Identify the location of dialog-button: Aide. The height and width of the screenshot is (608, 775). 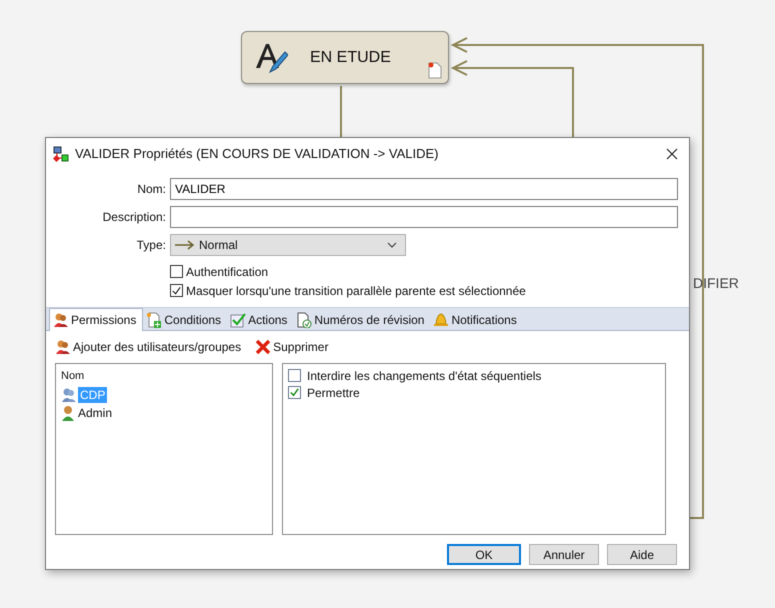
(642, 554).